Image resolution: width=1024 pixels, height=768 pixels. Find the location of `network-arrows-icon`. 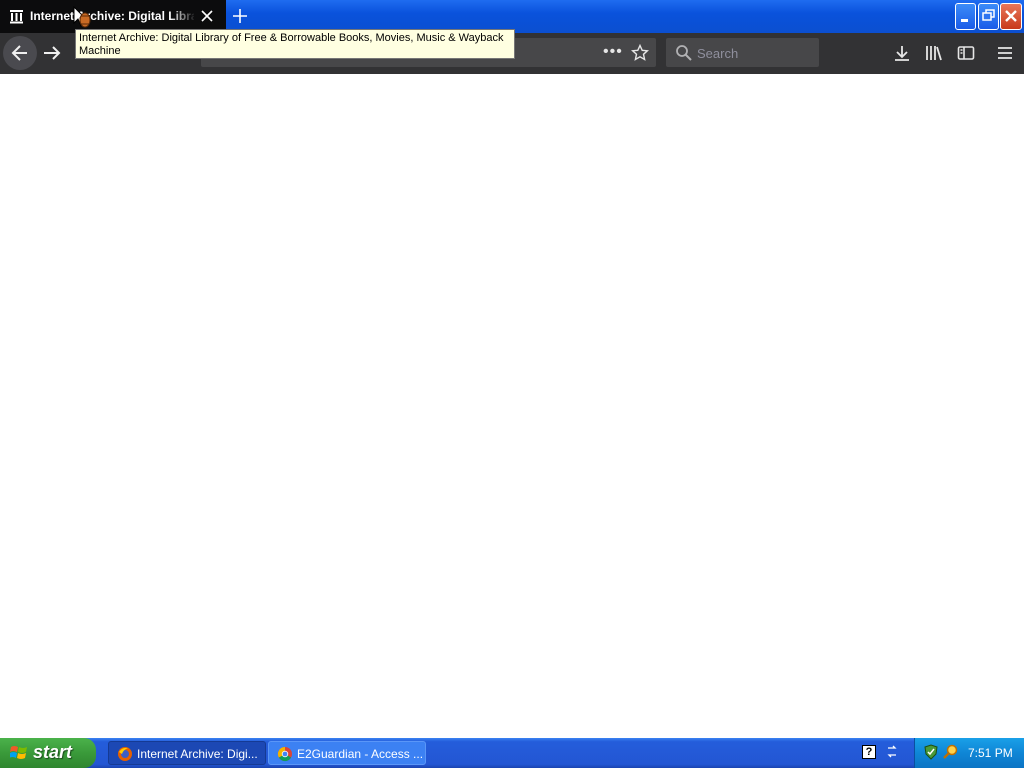

network-arrows-icon is located at coordinates (892, 752).